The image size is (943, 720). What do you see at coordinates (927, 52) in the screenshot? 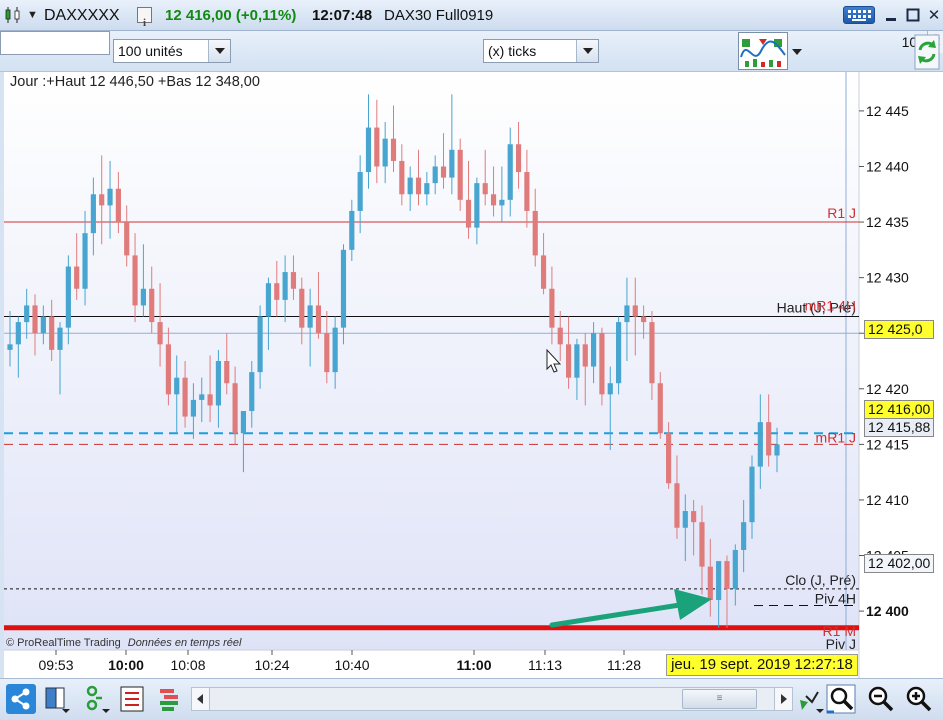
I see `sync-icon` at bounding box center [927, 52].